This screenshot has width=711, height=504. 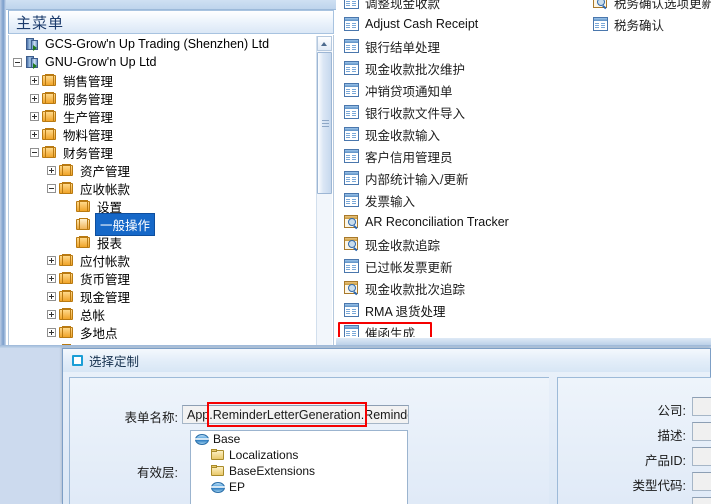 I want to click on scrollbar-grip-icon, so click(x=325, y=123).